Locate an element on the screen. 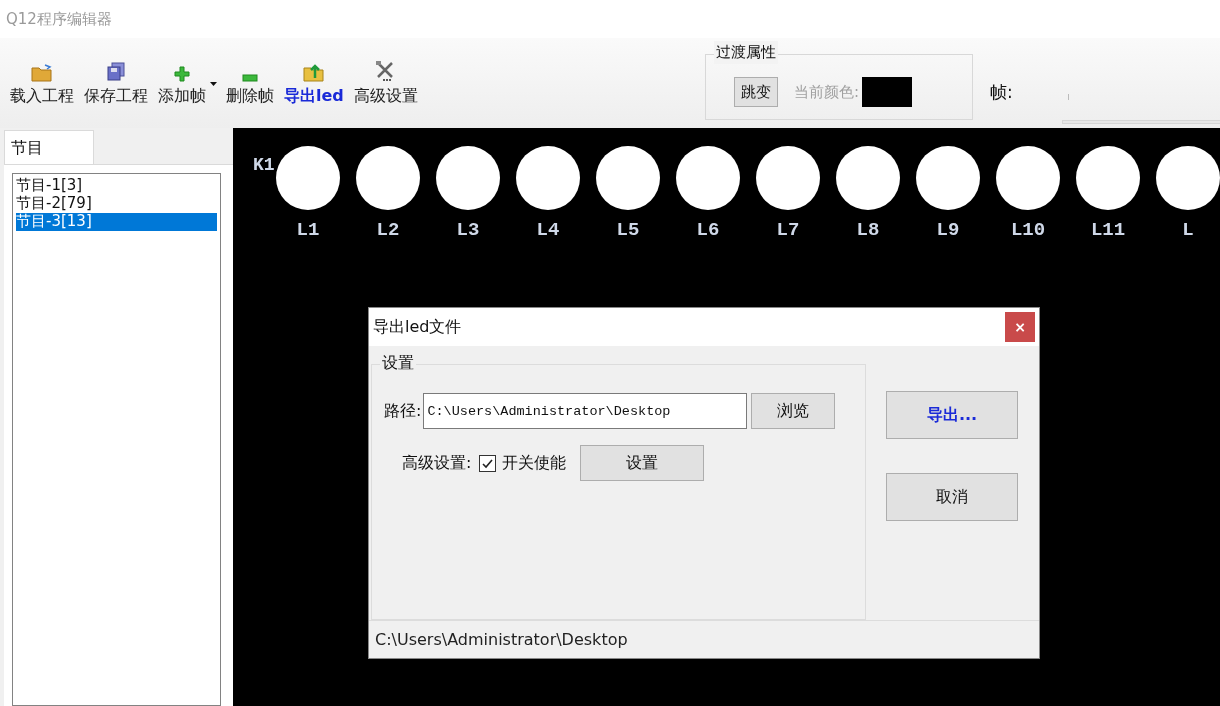 The height and width of the screenshot is (706, 1220). advanced-label: 高级设置: is located at coordinates (437, 463).